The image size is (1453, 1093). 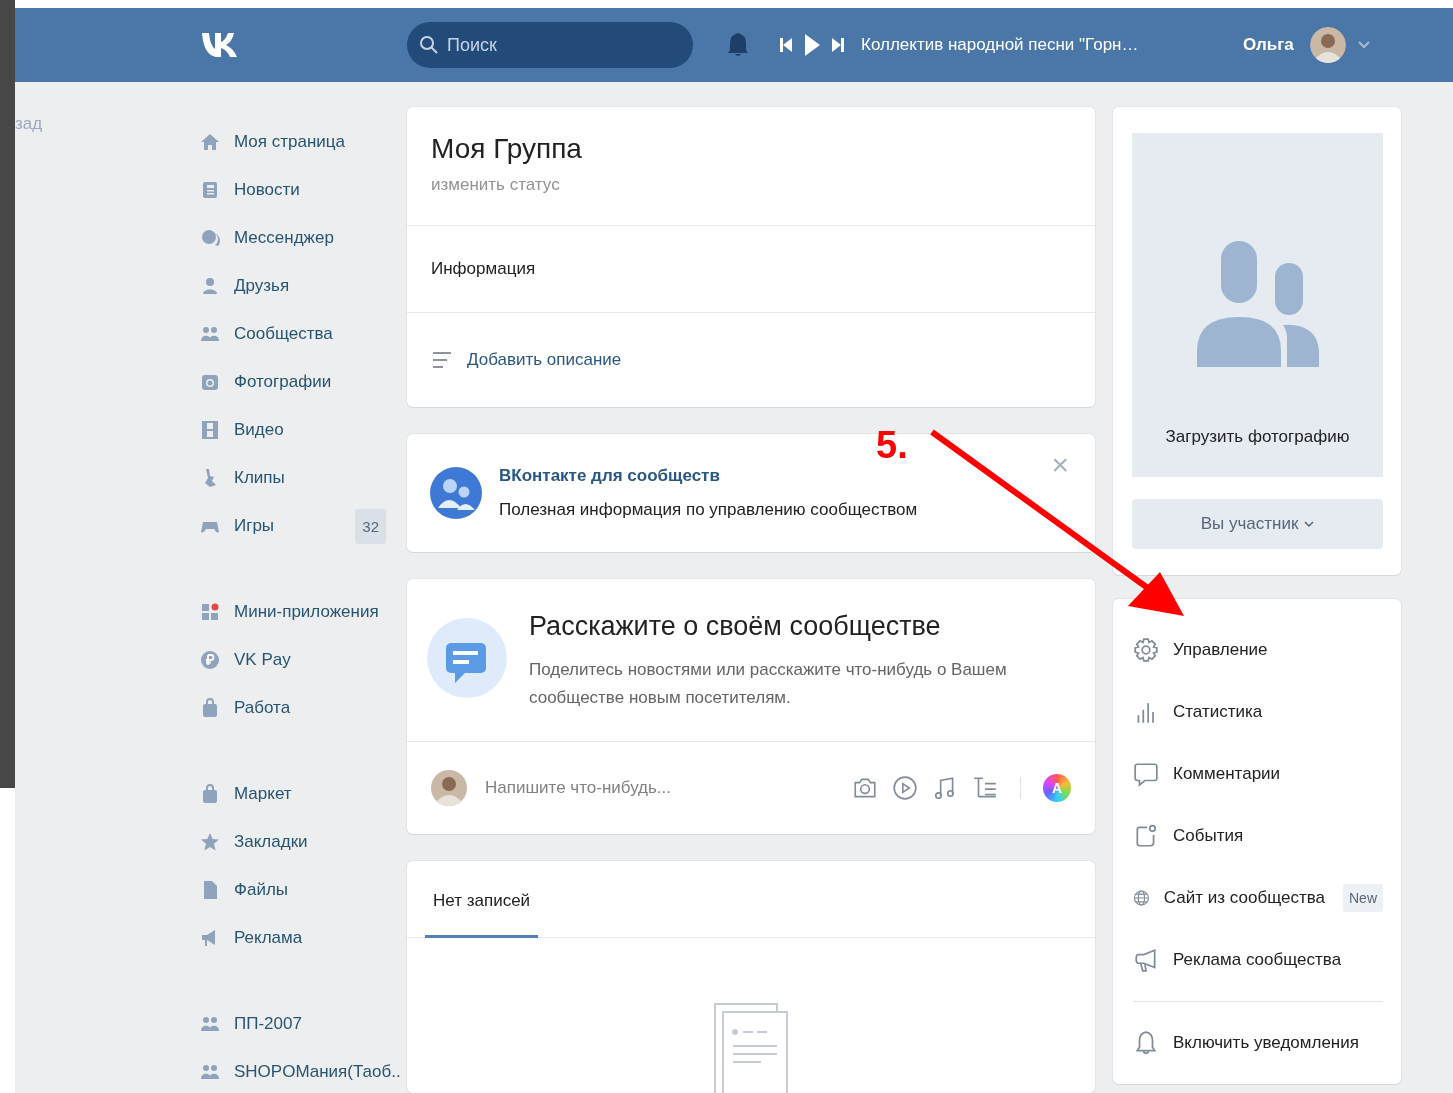 I want to click on apps-icon, so click(x=210, y=612).